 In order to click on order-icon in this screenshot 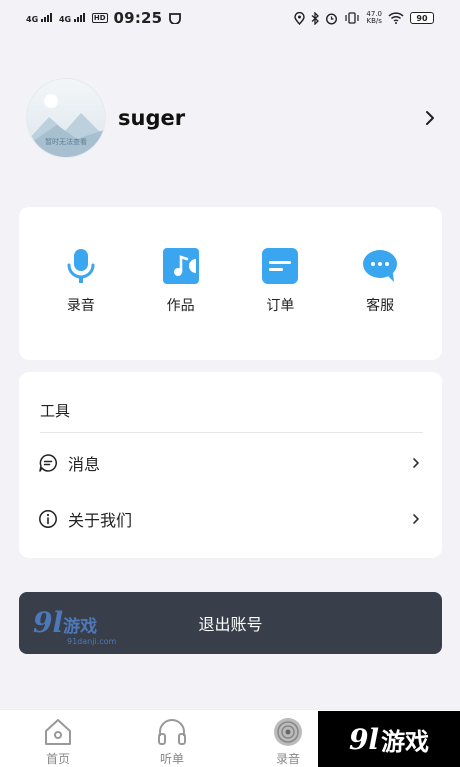, I will do `click(280, 266)`.